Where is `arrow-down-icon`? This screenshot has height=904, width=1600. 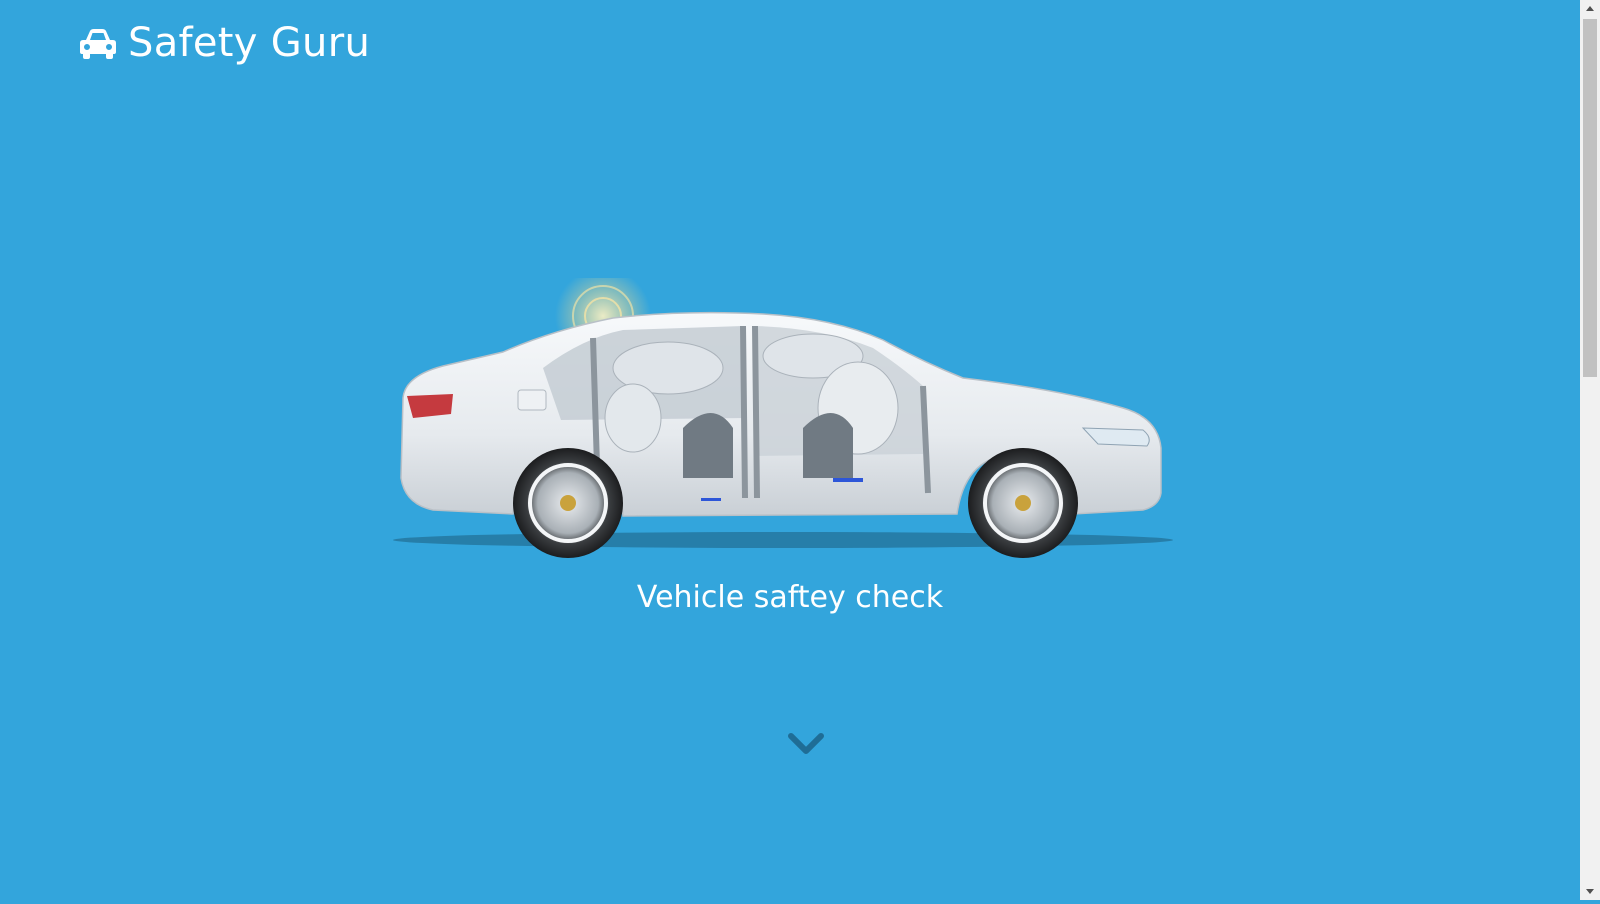 arrow-down-icon is located at coordinates (1590, 891).